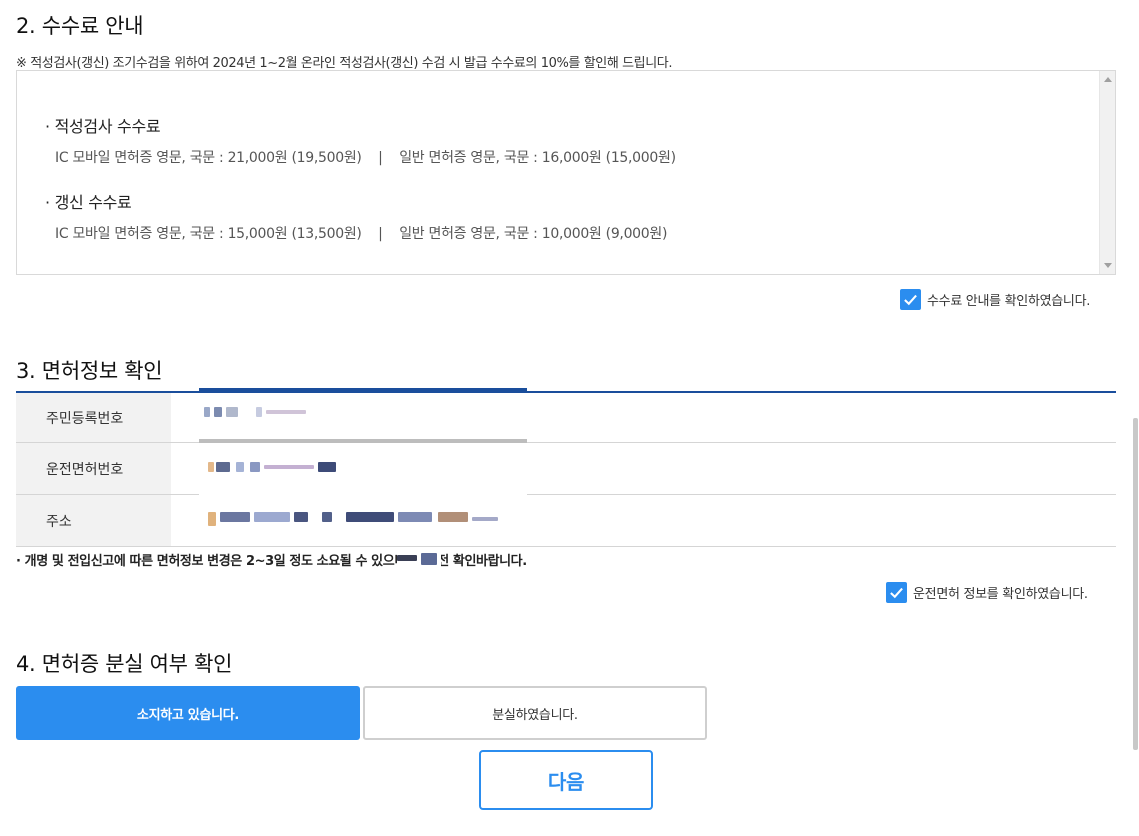  I want to click on row-label-address: 주소, so click(93, 520).